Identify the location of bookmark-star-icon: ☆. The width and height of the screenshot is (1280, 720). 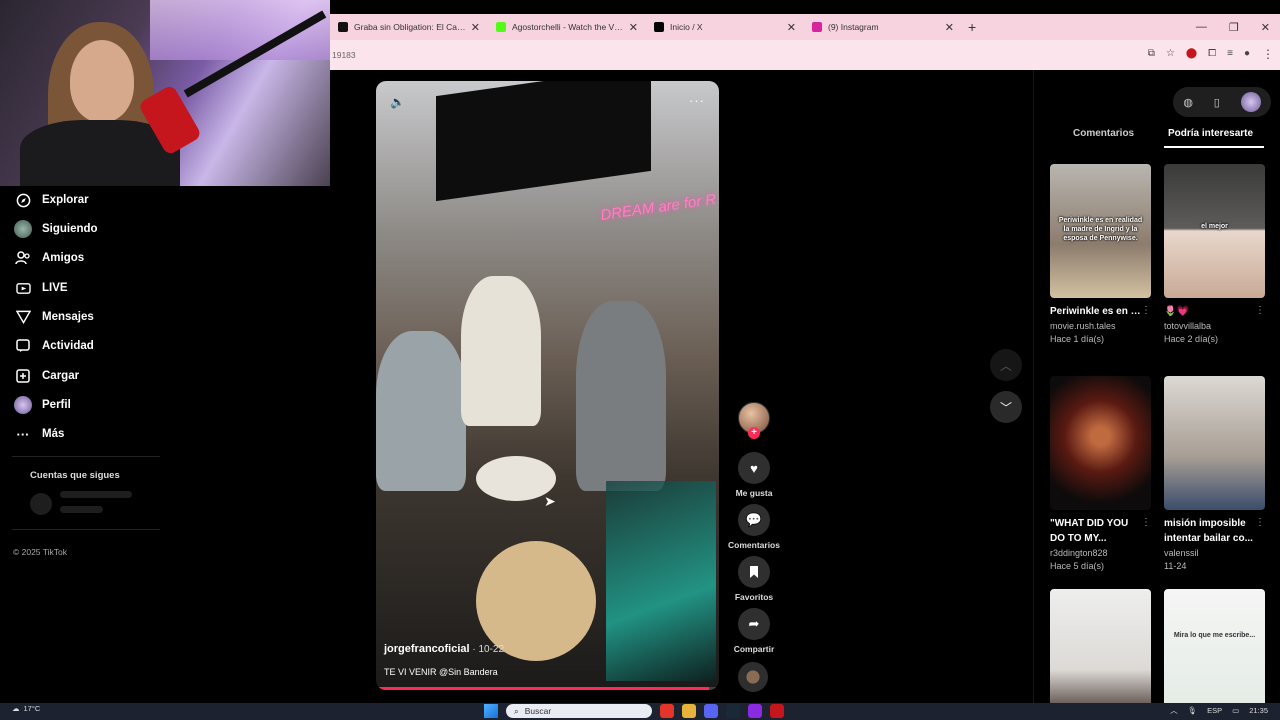
(1170, 53).